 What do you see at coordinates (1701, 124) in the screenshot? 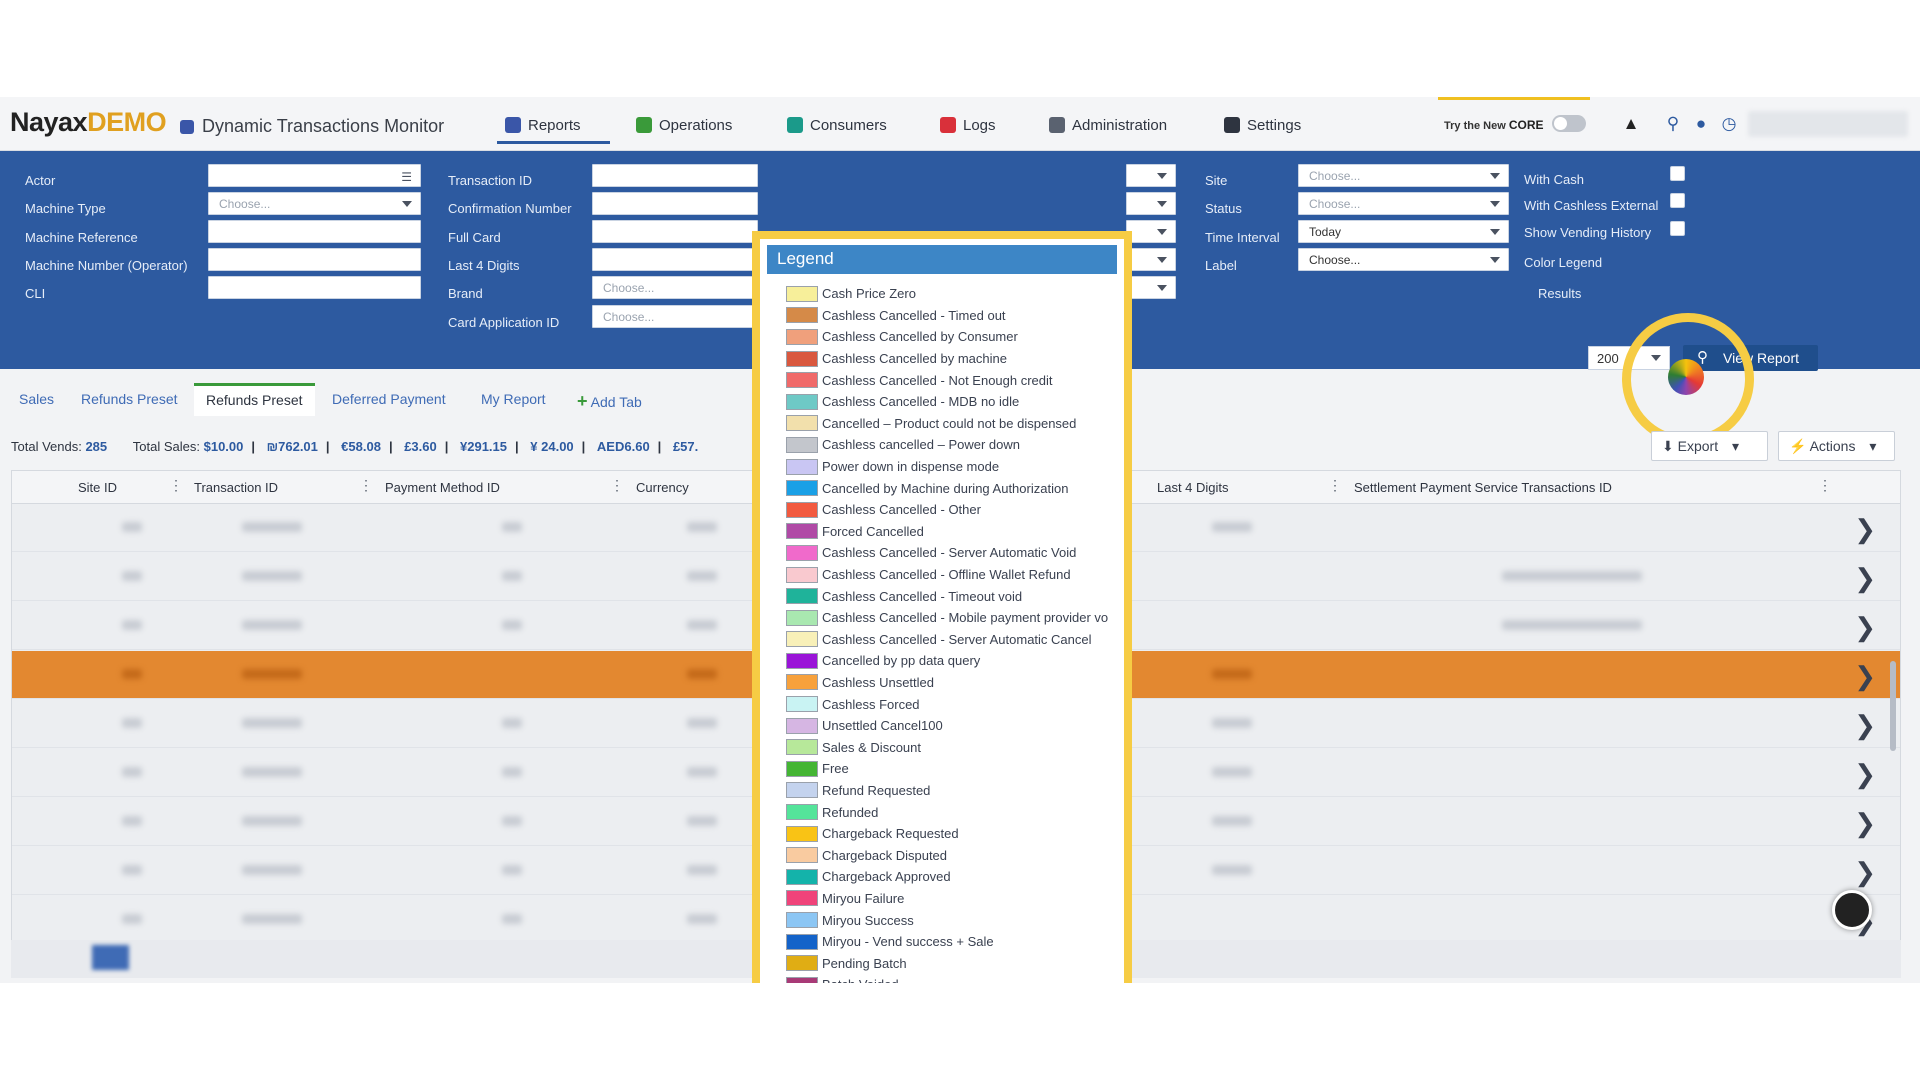
I see `globe-icon: ●` at bounding box center [1701, 124].